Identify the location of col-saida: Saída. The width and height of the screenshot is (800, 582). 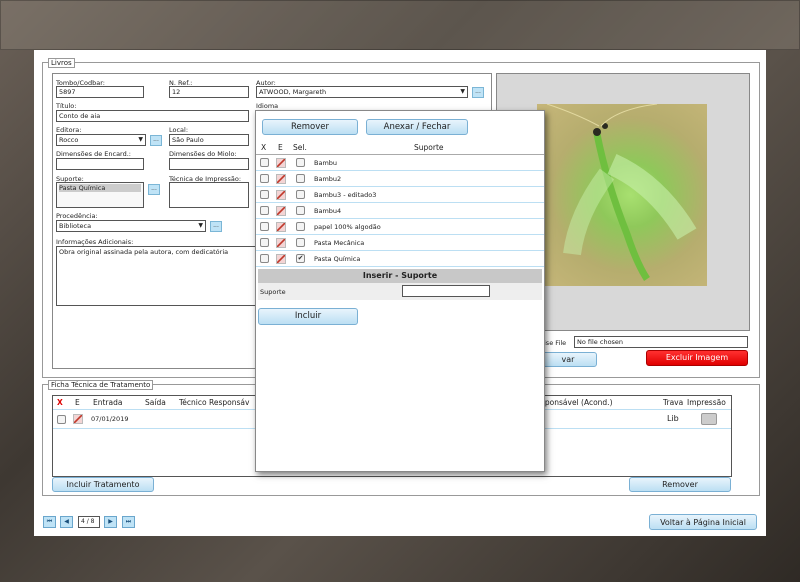
(155, 402).